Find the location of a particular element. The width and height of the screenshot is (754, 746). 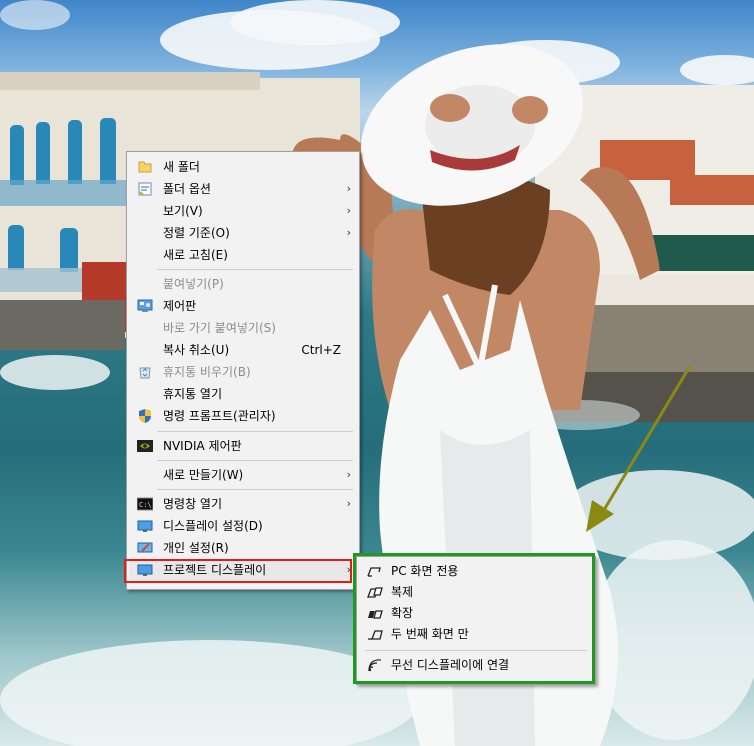

menu-item-undo-copy: 복사 취소(U) Ctrl+Z is located at coordinates (243, 350).